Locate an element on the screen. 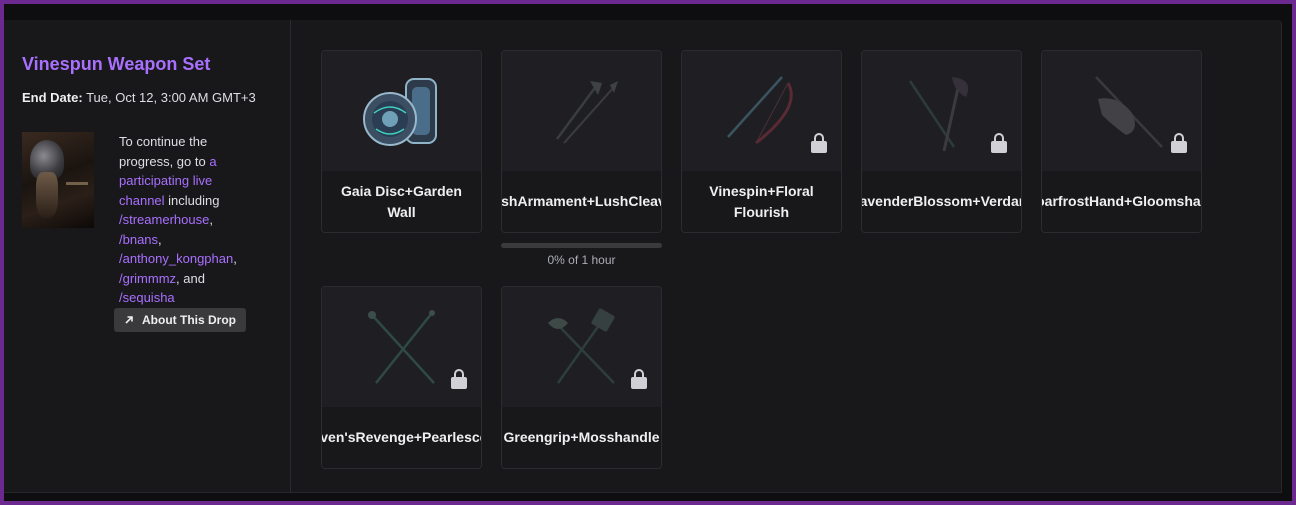 The image size is (1296, 505). reward-card: Gaia Disc+Garden Wall is located at coordinates (401, 141).